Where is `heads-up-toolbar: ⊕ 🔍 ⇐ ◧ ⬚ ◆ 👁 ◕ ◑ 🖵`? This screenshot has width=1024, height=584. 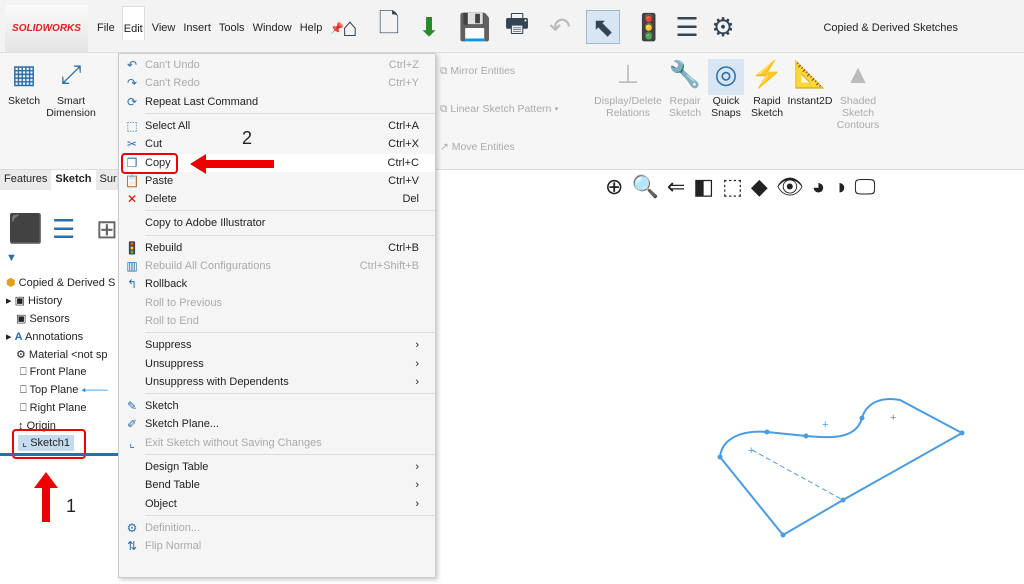
heads-up-toolbar: ⊕ 🔍 ⇐ ◧ ⬚ ◆ 👁 ◕ ◑ 🖵 is located at coordinates (740, 187).